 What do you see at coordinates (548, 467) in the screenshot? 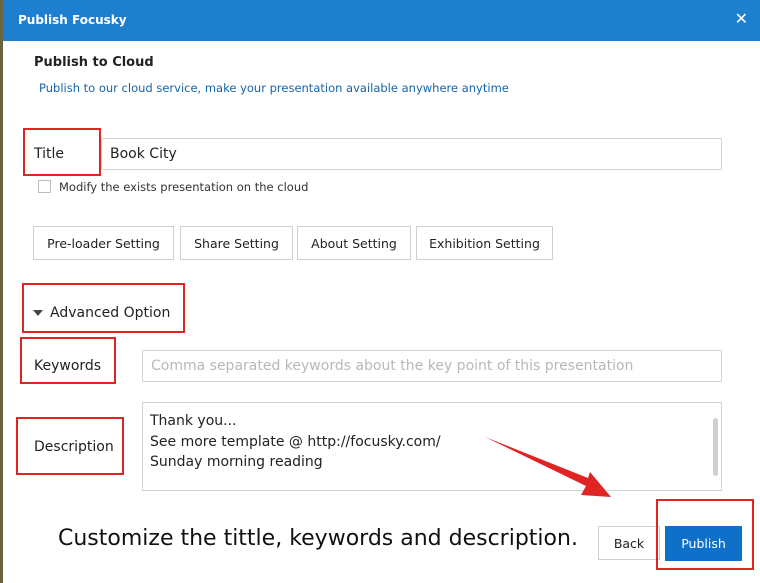
I see `annotation-arrow-icon` at bounding box center [548, 467].